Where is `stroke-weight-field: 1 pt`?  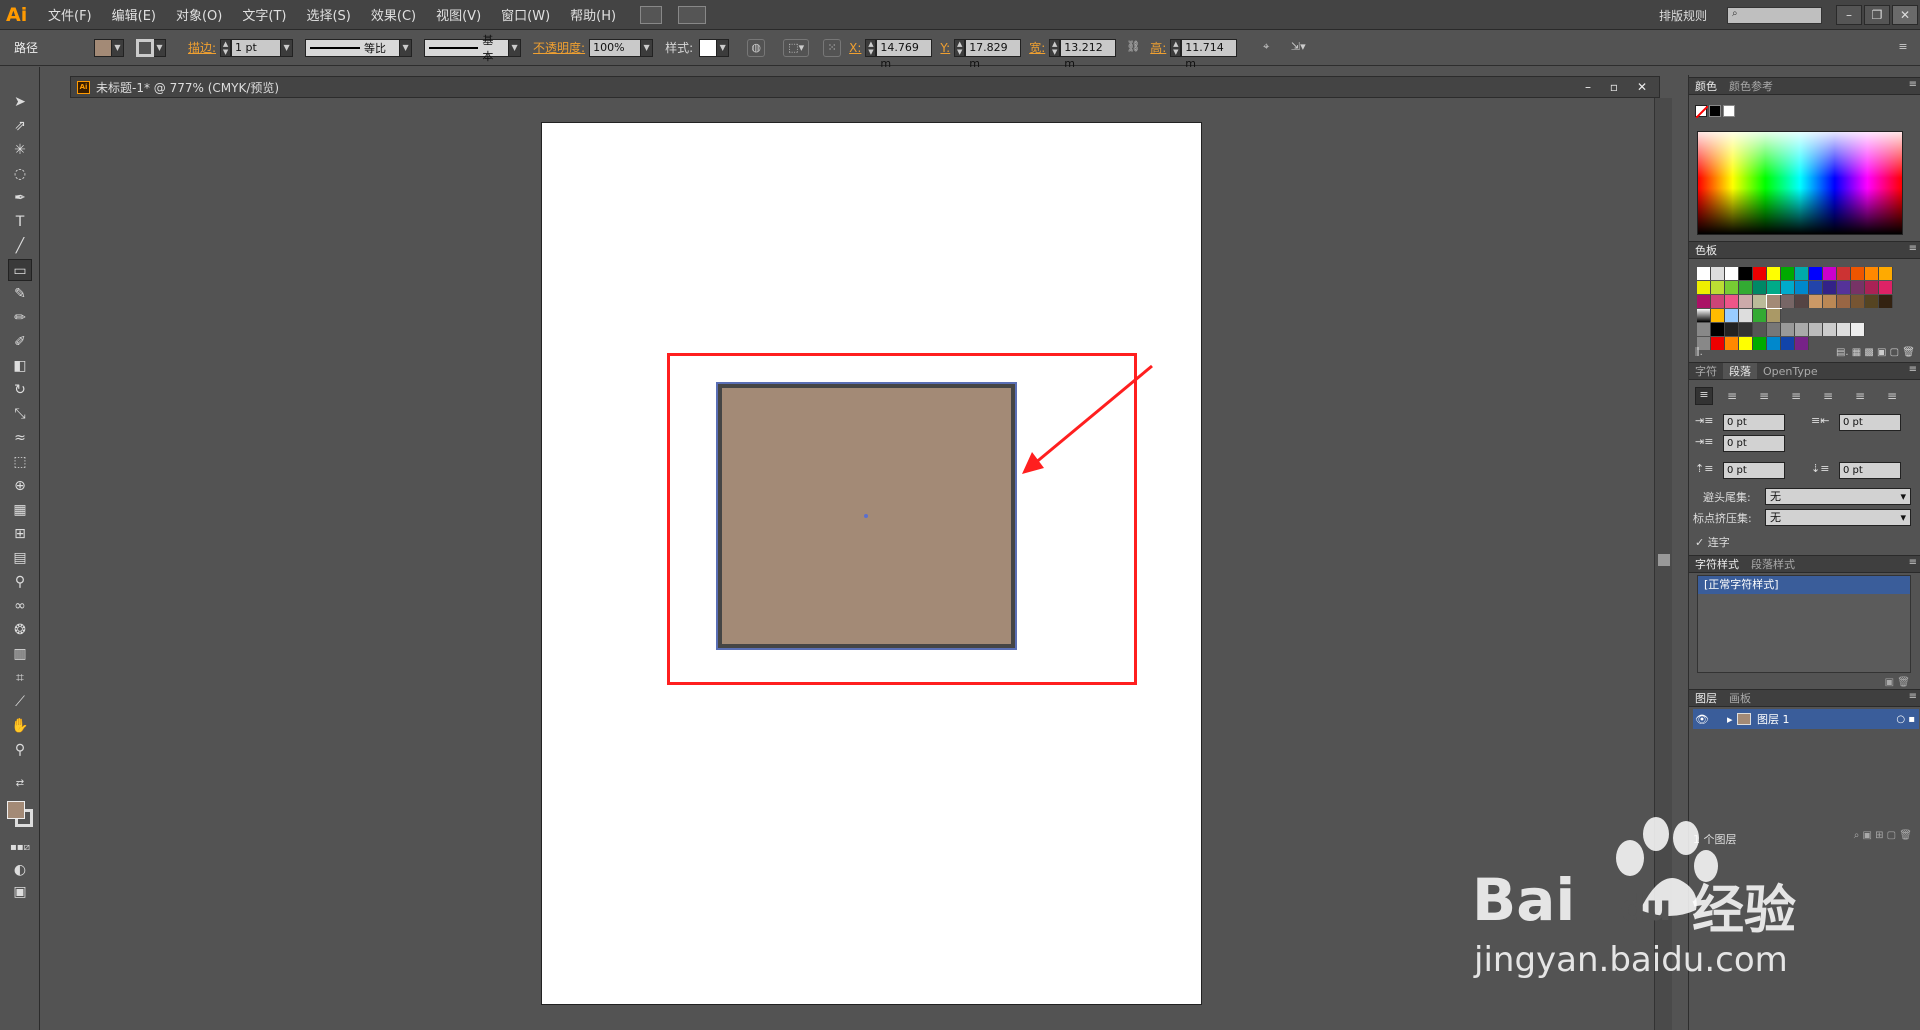
stroke-weight-field: 1 pt is located at coordinates (256, 47).